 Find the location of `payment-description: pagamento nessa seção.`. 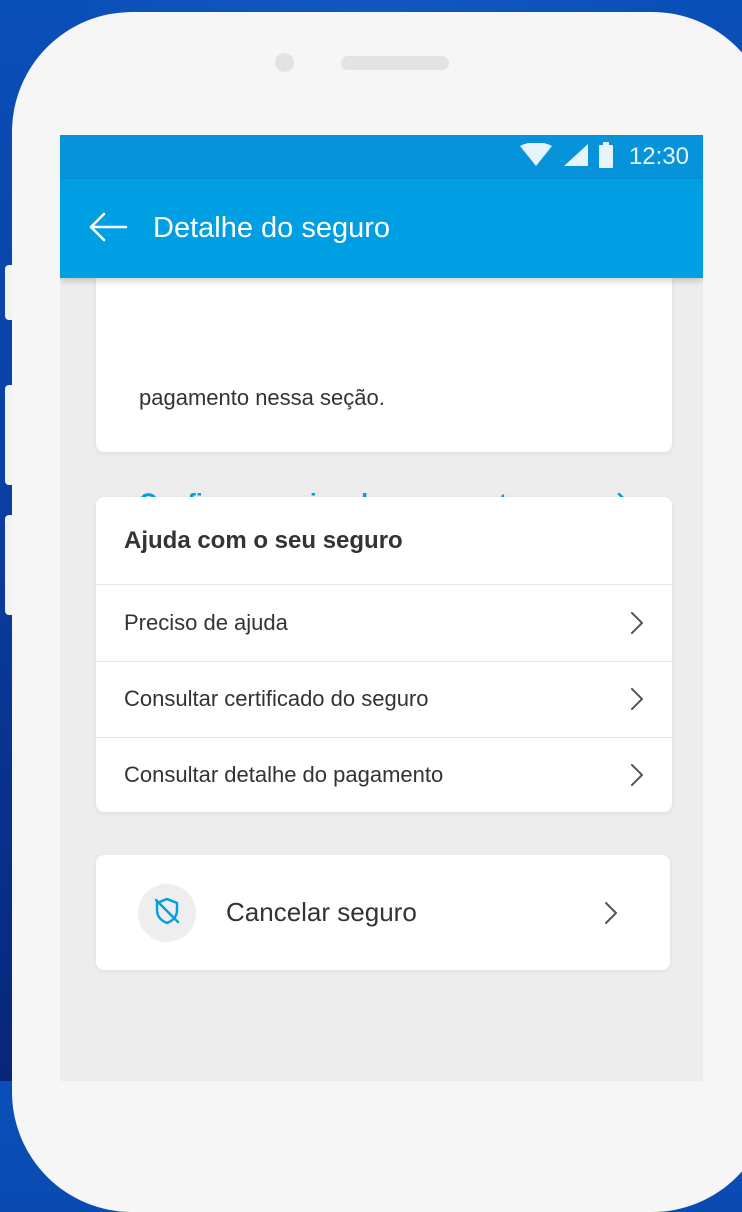

payment-description: pagamento nessa seção. is located at coordinates (262, 397).